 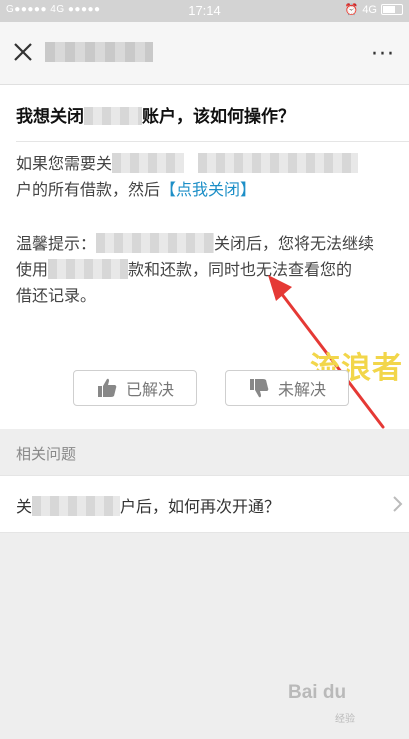 I want to click on thumbs-up-icon, so click(x=107, y=387).